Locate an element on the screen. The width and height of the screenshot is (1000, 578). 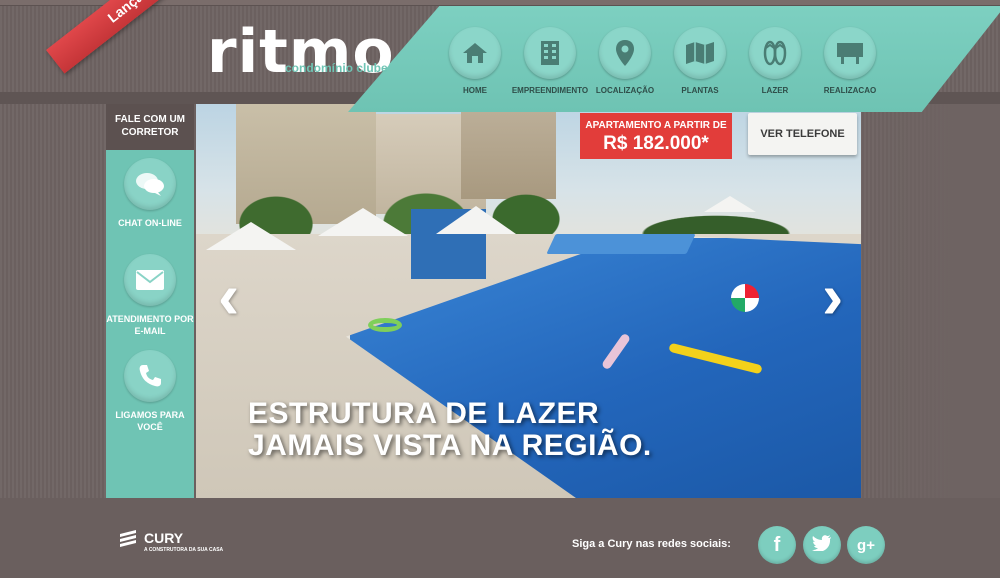
house-icon is located at coordinates (475, 53).